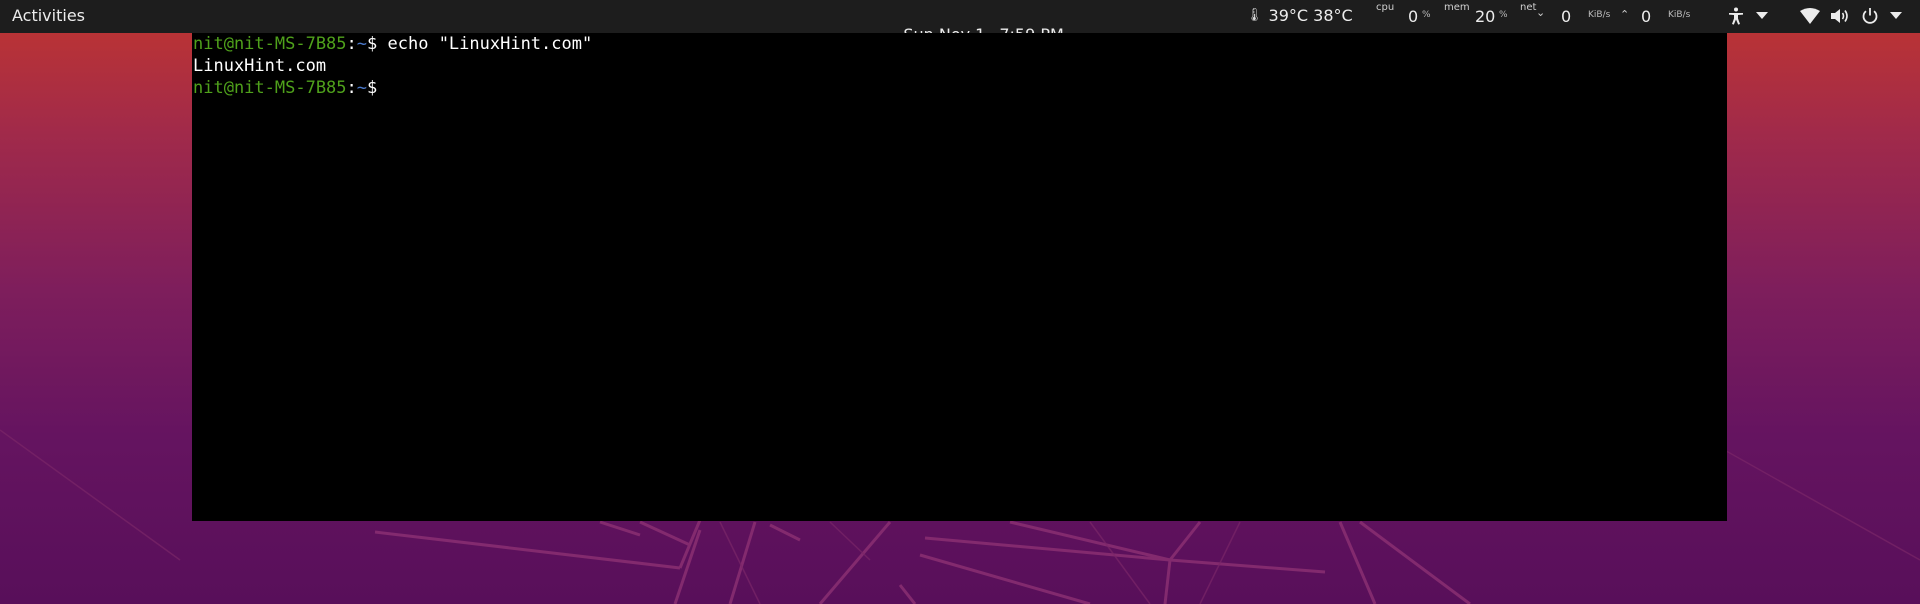 The width and height of the screenshot is (1920, 604). I want to click on terminal-line: nit@nit-MS-7B85:~$ echo "LinuxHint.com", so click(392, 44).